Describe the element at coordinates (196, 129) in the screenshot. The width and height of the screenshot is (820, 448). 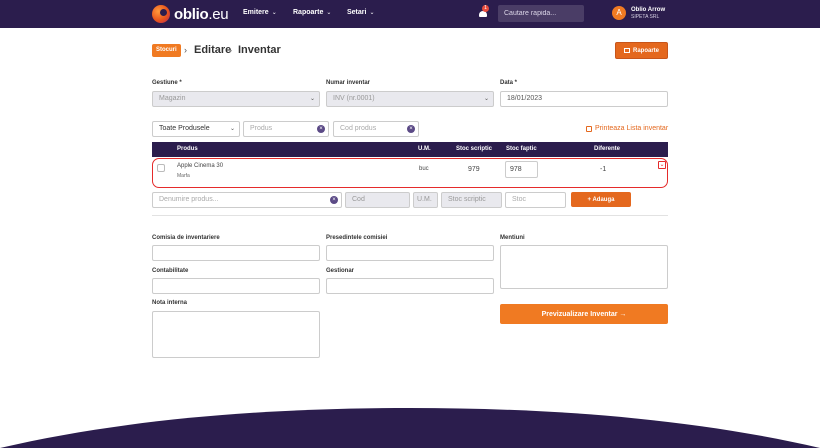
I see `category-select: Toate Produsele ⌄` at that location.